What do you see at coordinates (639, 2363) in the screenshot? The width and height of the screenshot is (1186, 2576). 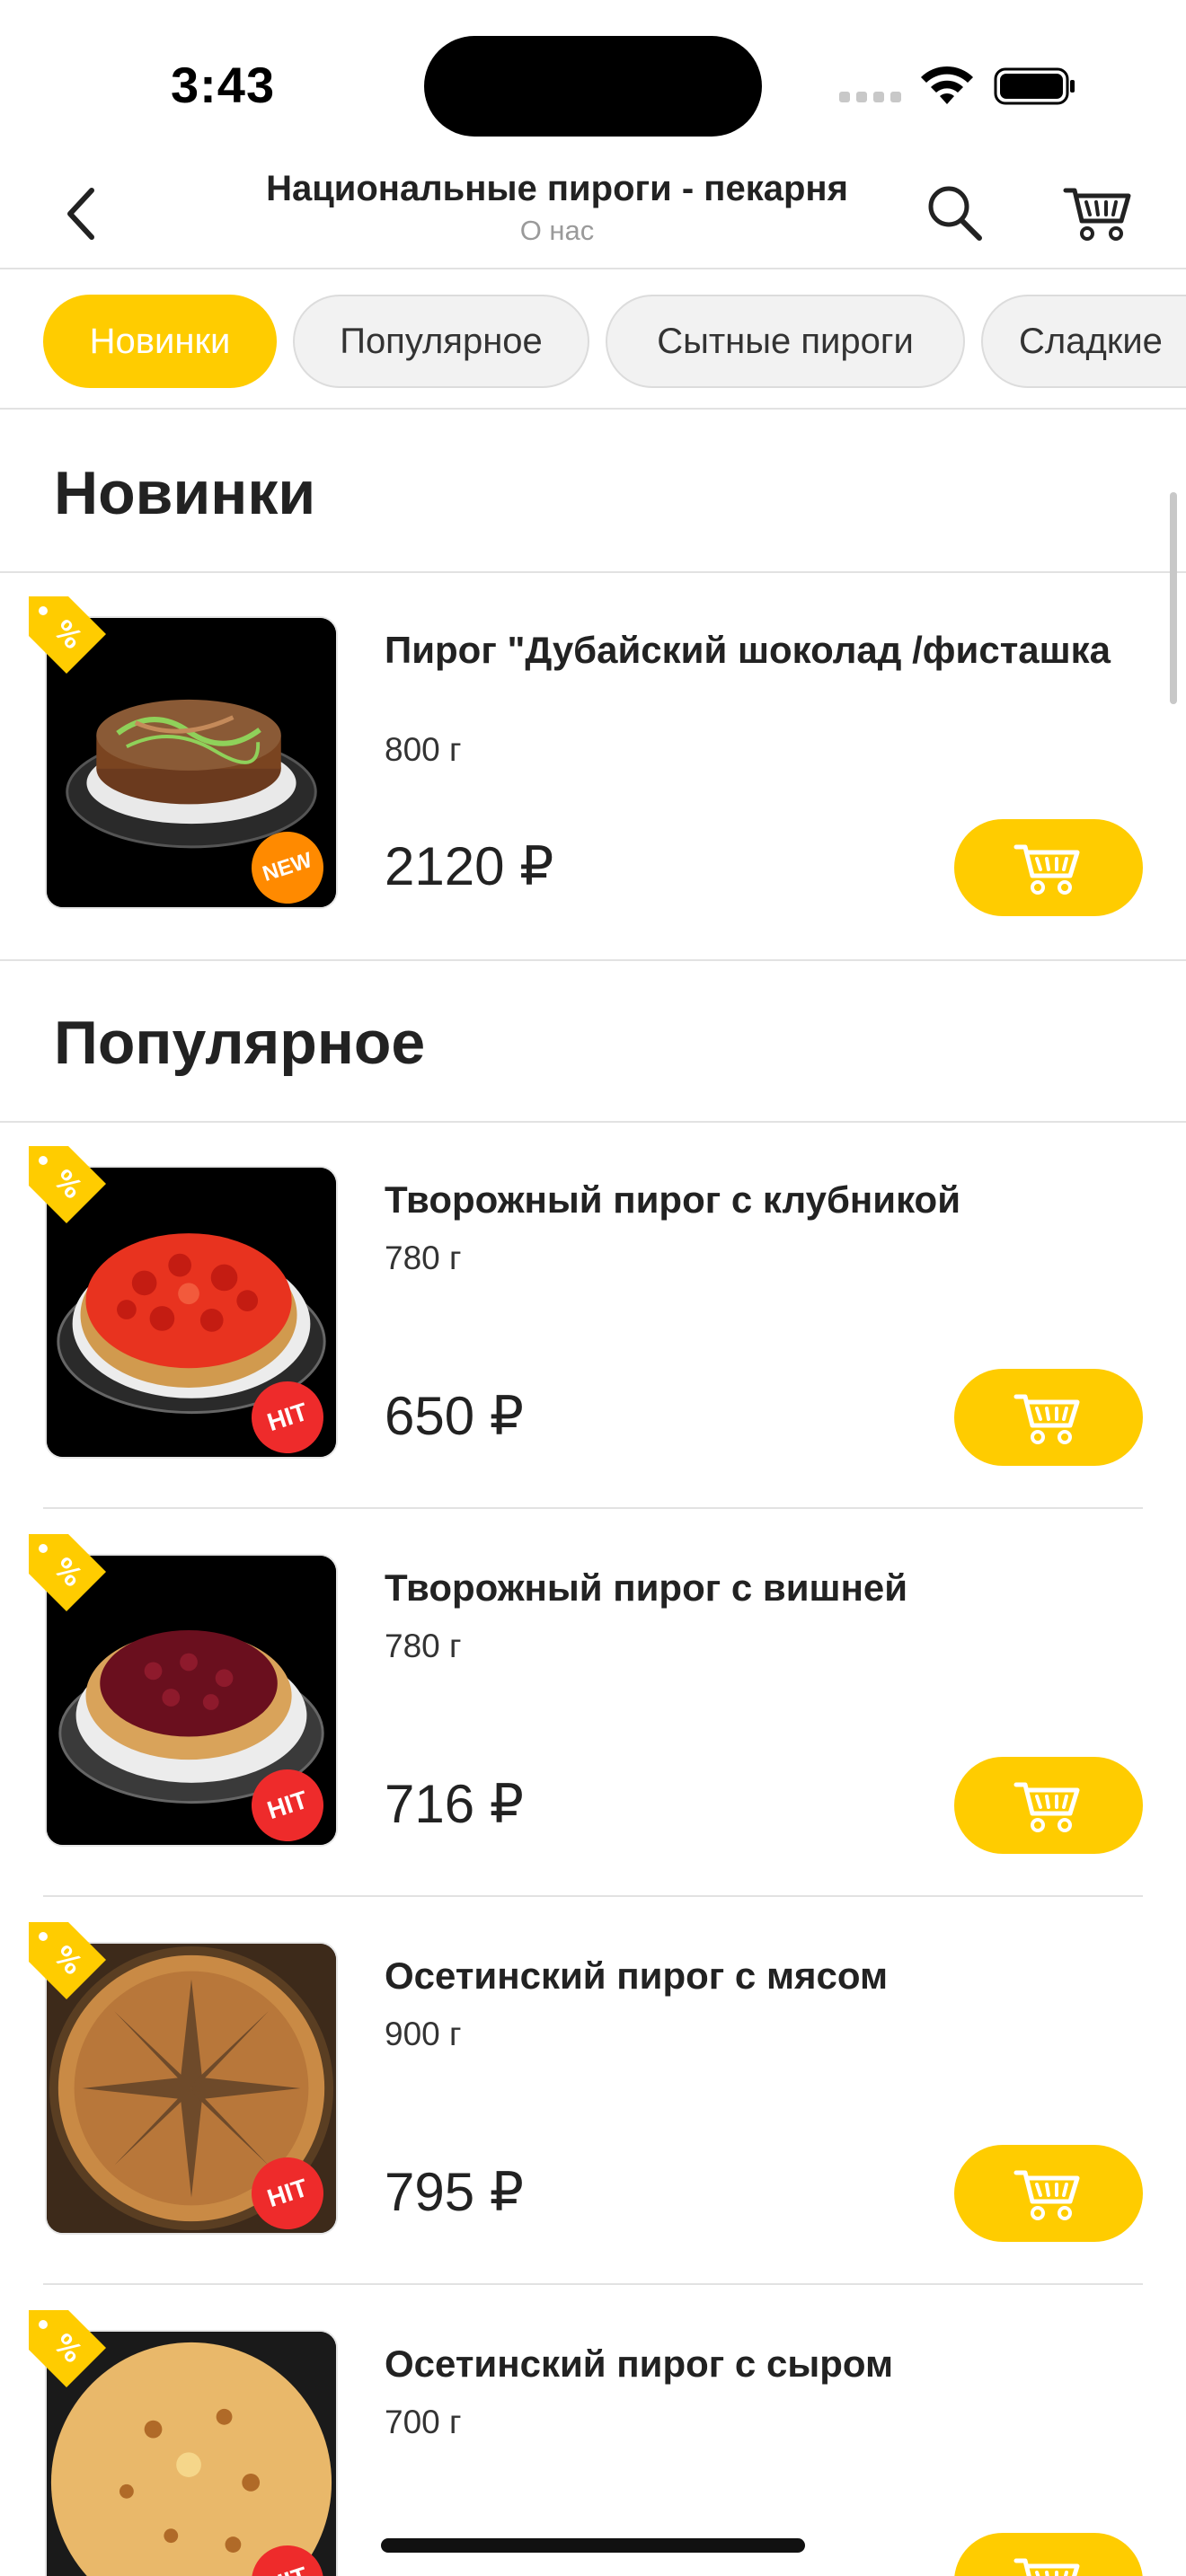 I see `product-name: Осетинский пирог с сыром` at bounding box center [639, 2363].